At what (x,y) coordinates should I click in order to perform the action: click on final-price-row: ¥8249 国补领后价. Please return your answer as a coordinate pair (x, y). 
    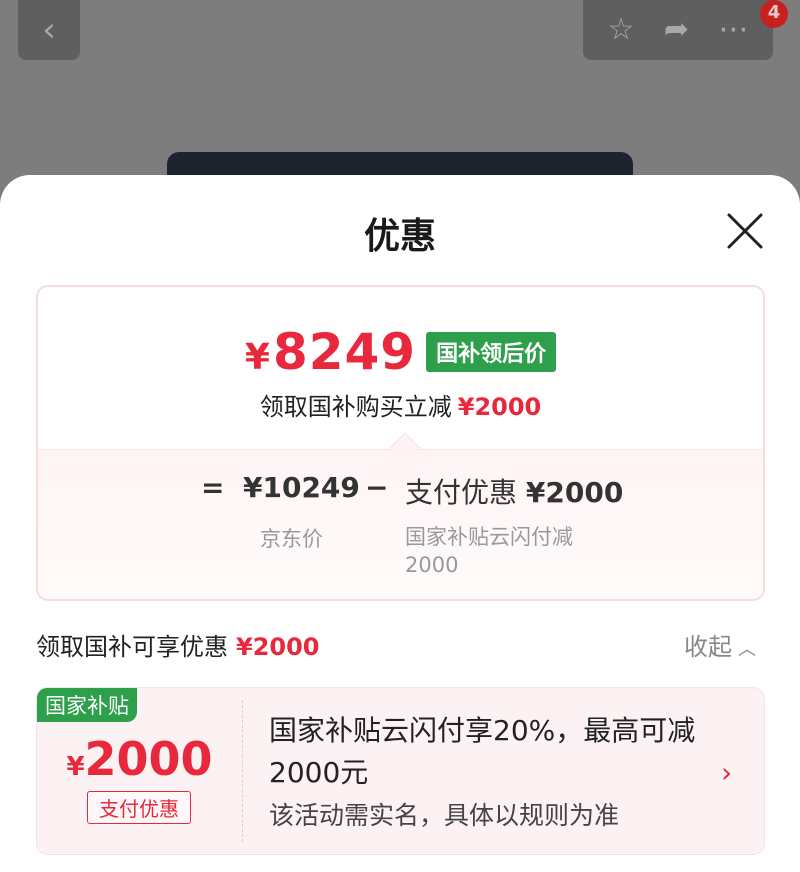
    Looking at the image, I should click on (400, 352).